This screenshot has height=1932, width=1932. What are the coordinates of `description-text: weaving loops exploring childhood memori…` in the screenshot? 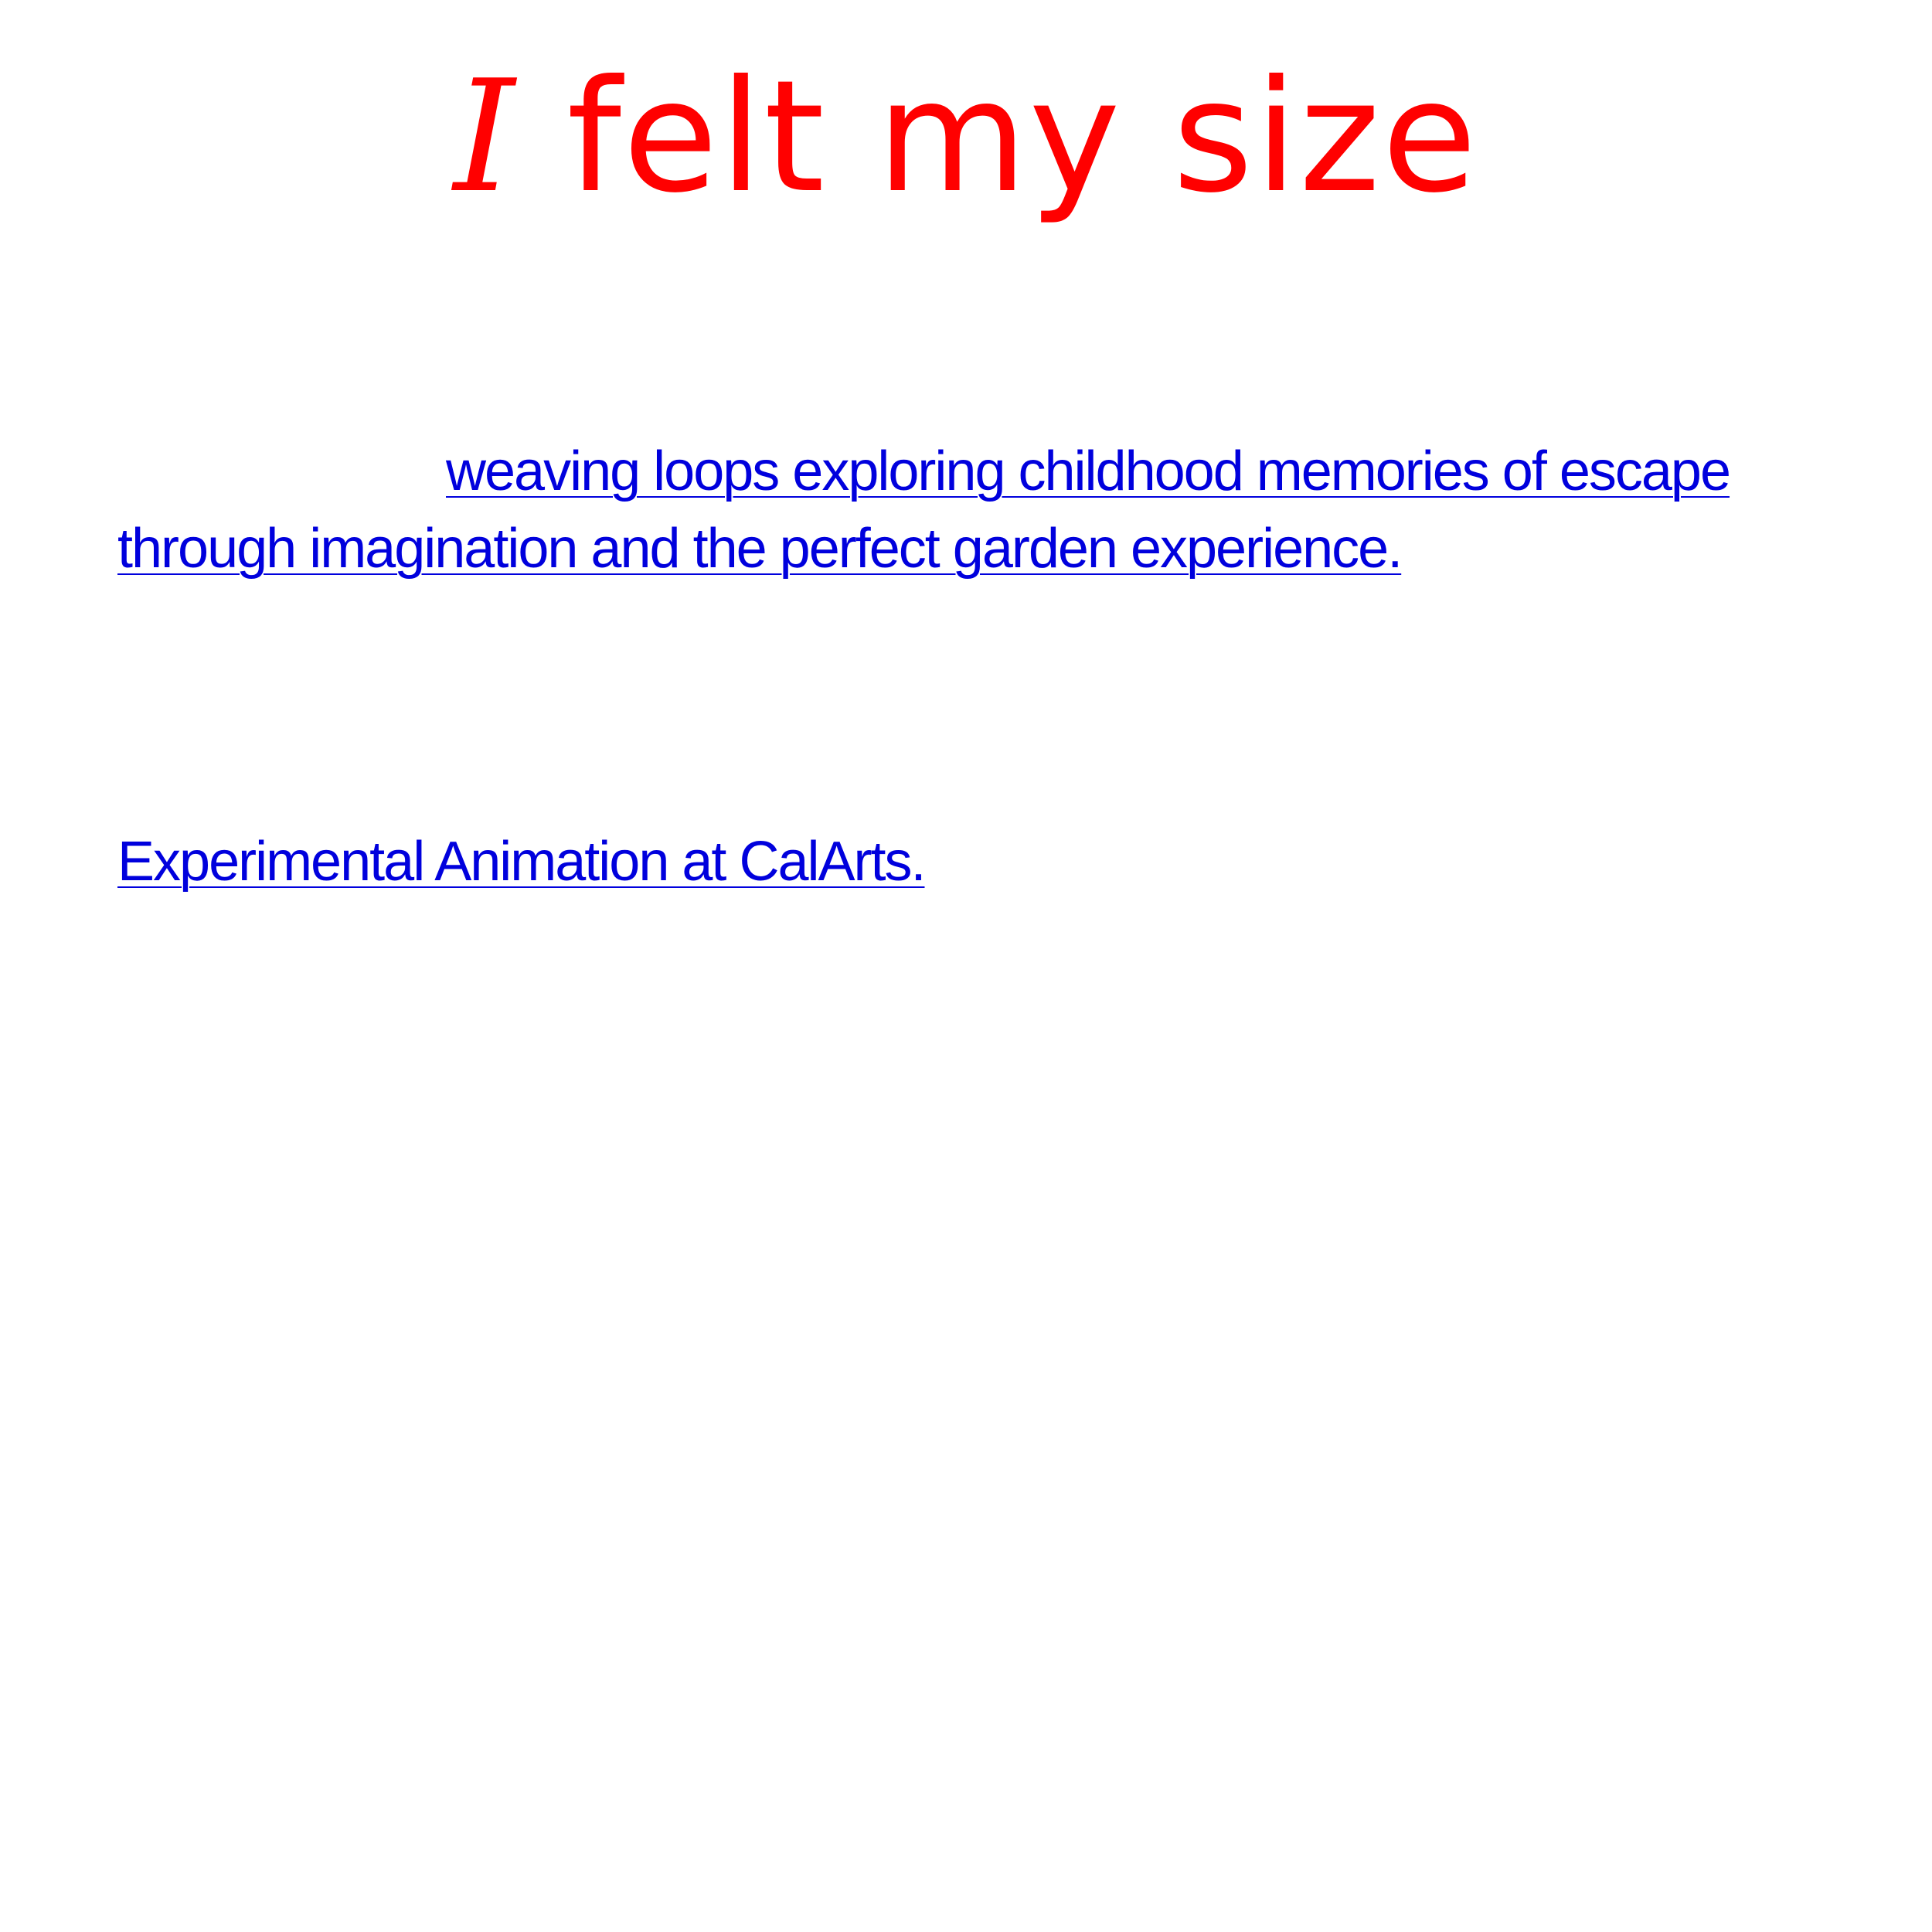 It's located at (968, 510).